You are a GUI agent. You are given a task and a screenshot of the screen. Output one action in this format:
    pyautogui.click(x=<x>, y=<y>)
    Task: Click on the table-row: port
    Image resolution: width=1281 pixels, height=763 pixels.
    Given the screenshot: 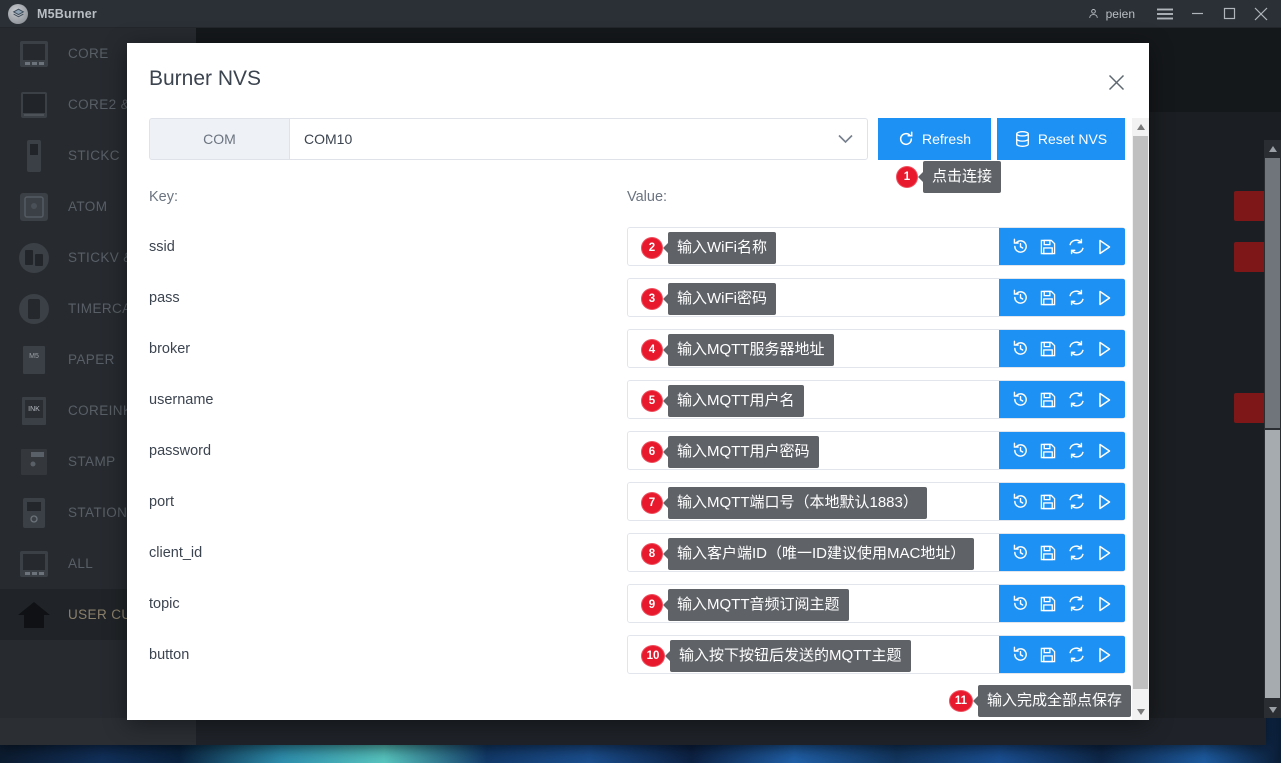 What is the action you would take?
    pyautogui.click(x=637, y=501)
    